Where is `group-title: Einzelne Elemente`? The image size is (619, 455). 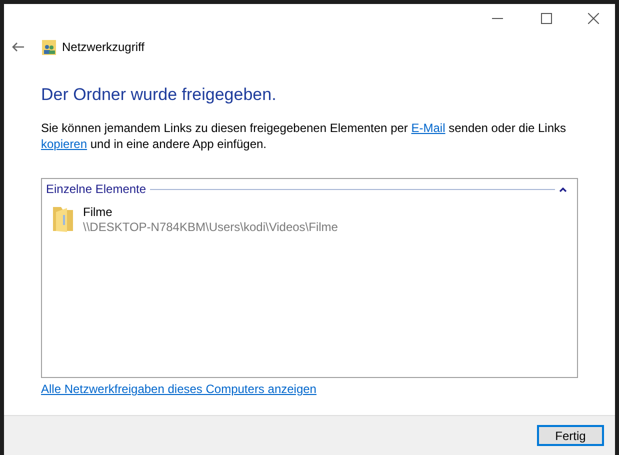 group-title: Einzelne Elemente is located at coordinates (96, 189).